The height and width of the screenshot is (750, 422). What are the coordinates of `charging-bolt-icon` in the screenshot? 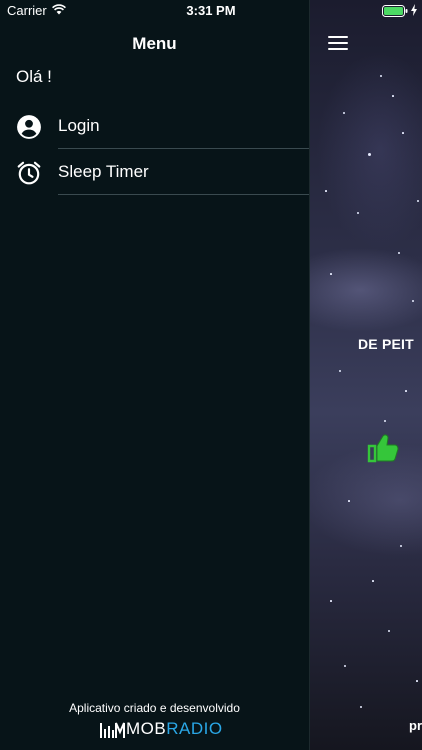 It's located at (414, 10).